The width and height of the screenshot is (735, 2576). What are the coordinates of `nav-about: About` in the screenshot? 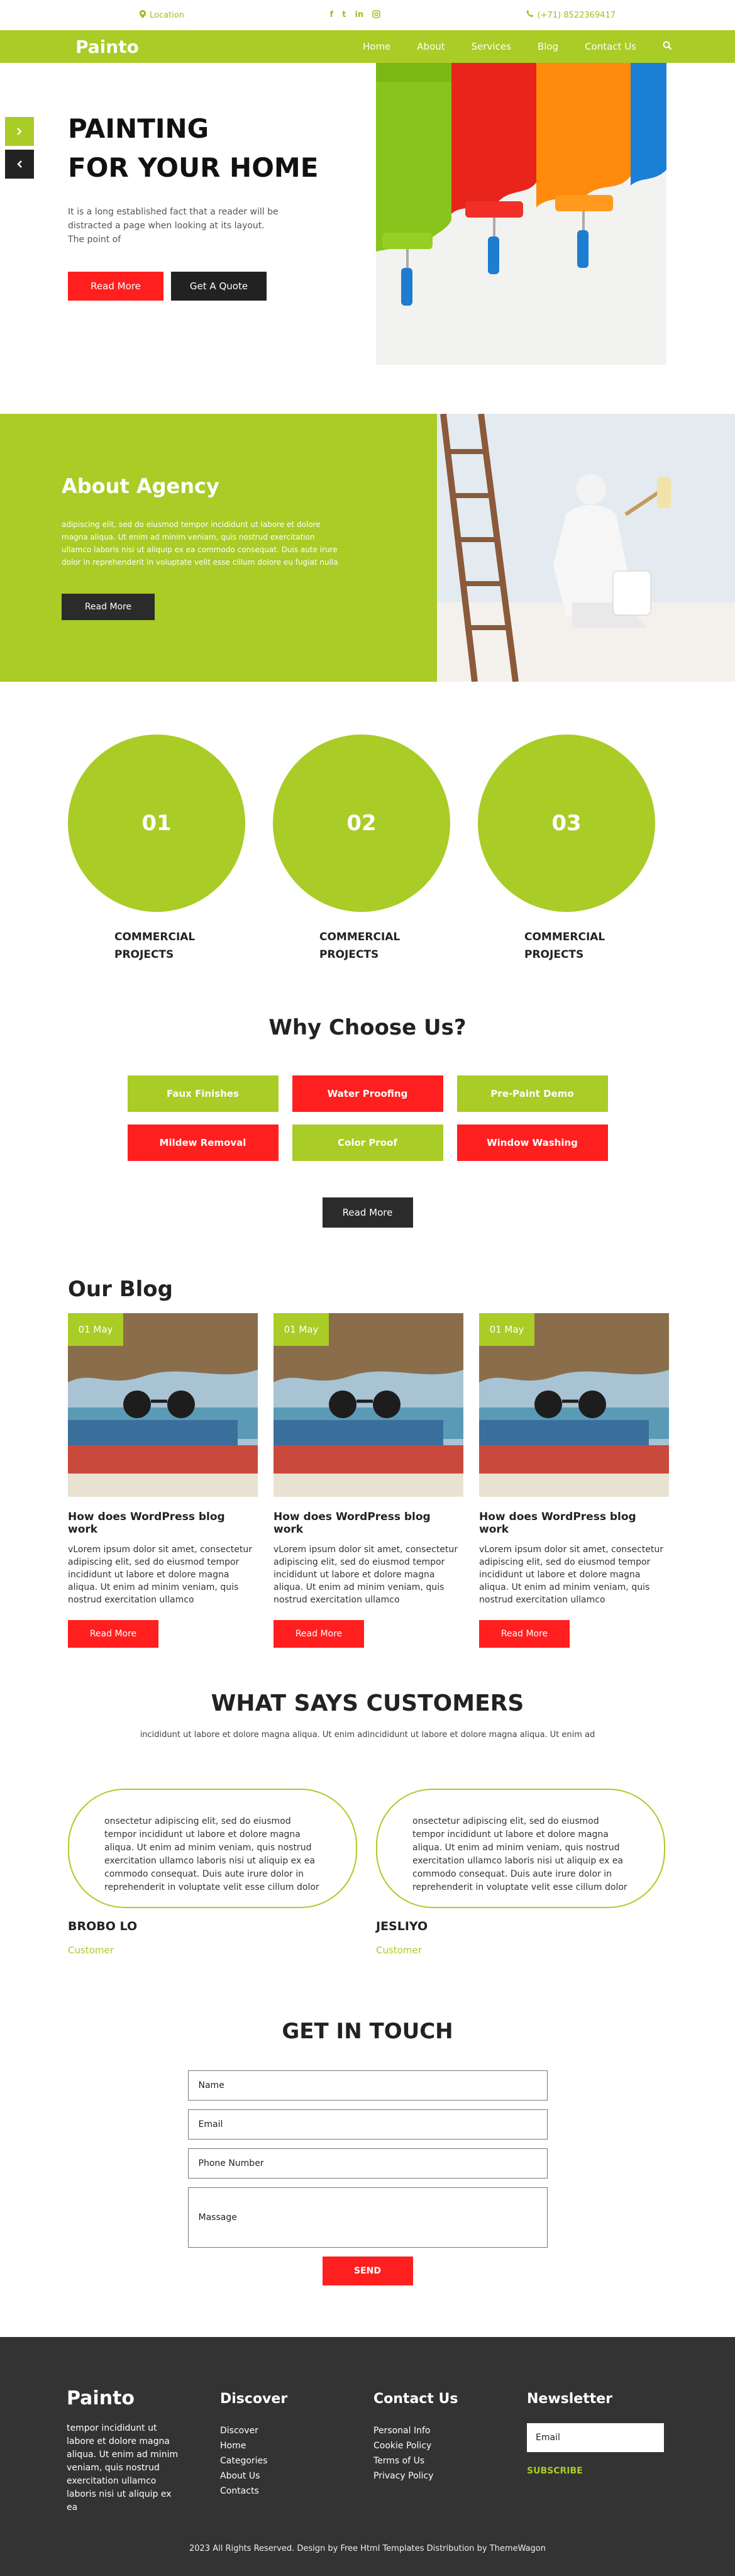 It's located at (431, 46).